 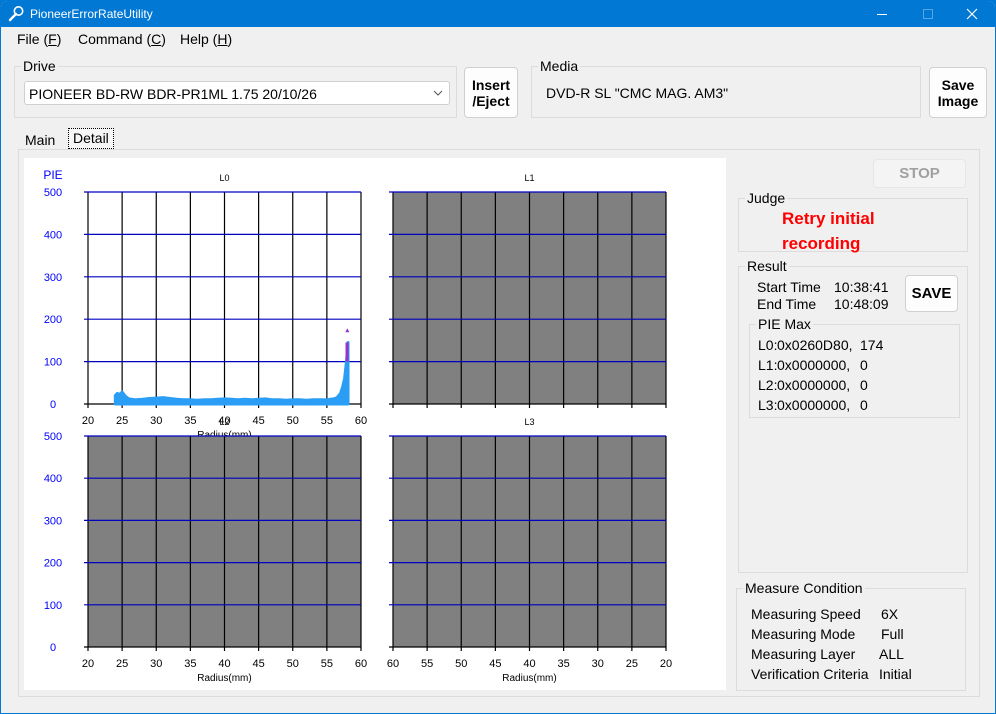 What do you see at coordinates (768, 365) in the screenshot?
I see `pie-max-layer: L1:` at bounding box center [768, 365].